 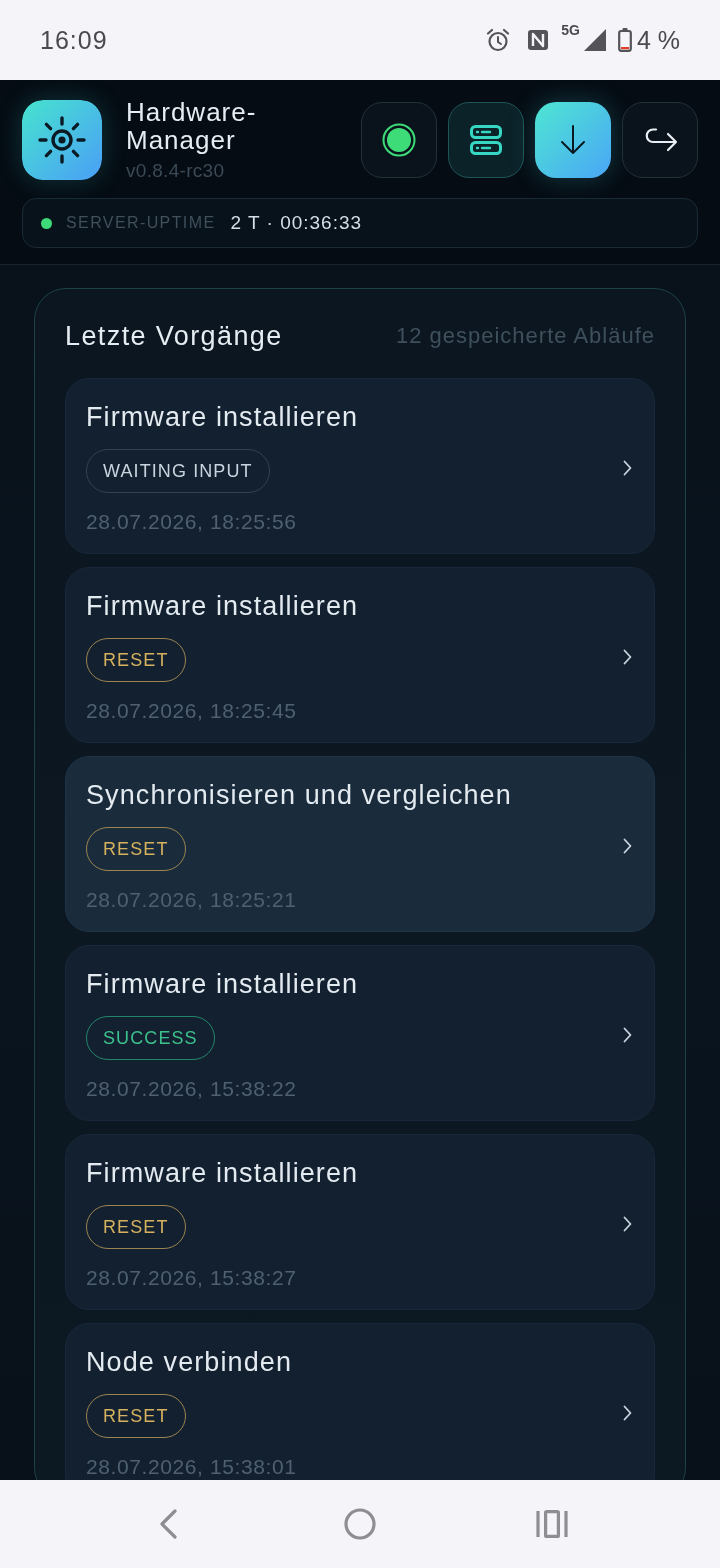 I want to click on signal-icon, so click(x=594, y=40).